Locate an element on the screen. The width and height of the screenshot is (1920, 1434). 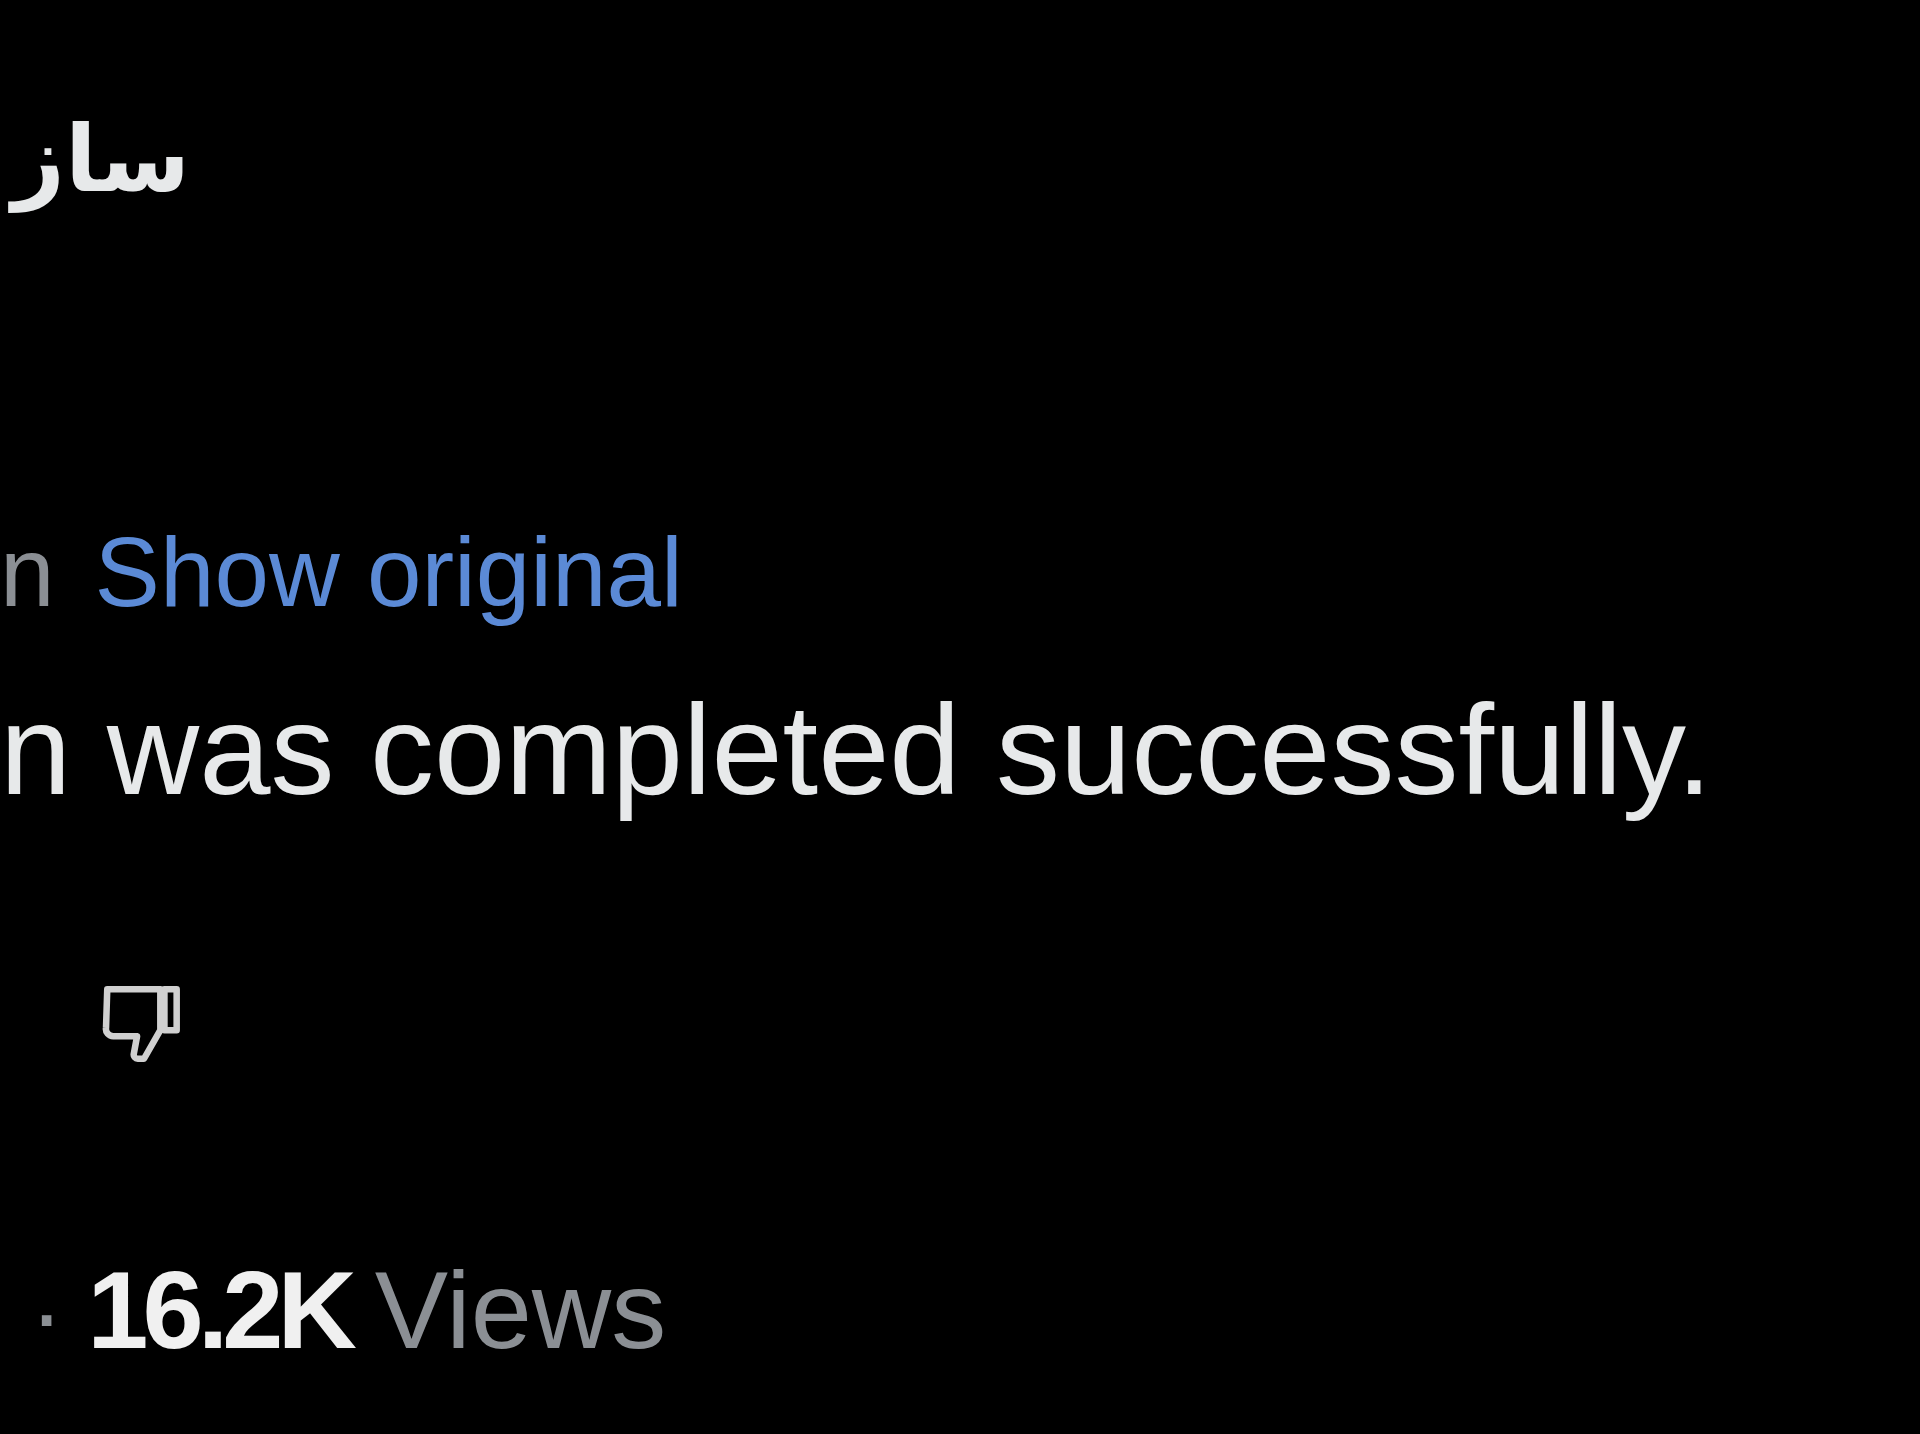
author-name: ساز is located at coordinates (99, 160).